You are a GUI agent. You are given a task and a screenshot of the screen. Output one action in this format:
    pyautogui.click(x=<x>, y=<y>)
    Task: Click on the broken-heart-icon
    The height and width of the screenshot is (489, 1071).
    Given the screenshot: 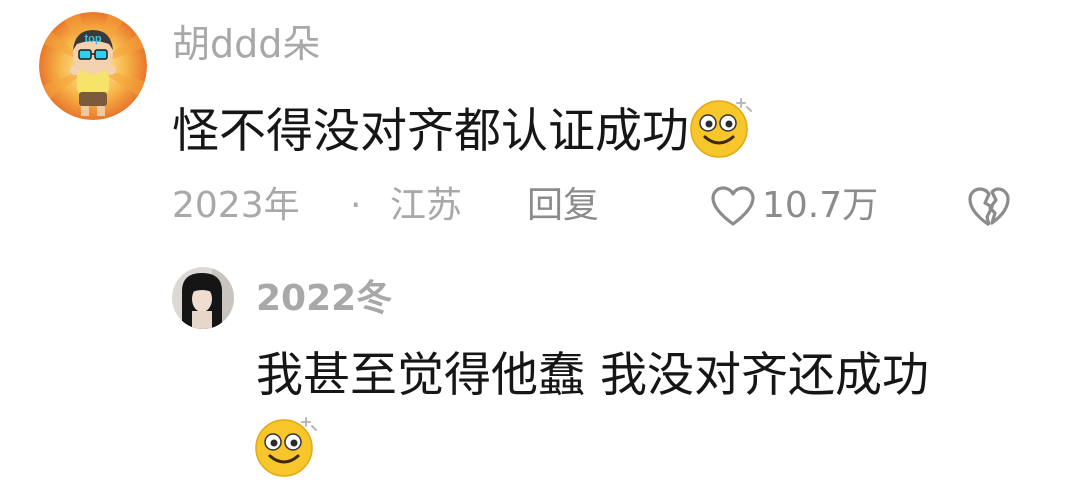 What is the action you would take?
    pyautogui.click(x=989, y=207)
    